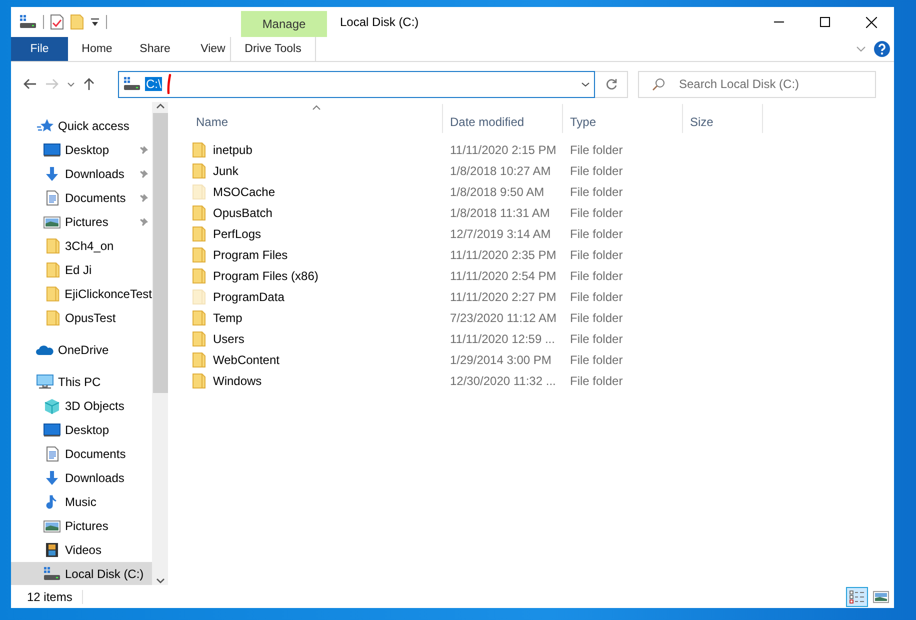 The image size is (916, 620). What do you see at coordinates (153, 84) in the screenshot?
I see `address-text: C:\` at bounding box center [153, 84].